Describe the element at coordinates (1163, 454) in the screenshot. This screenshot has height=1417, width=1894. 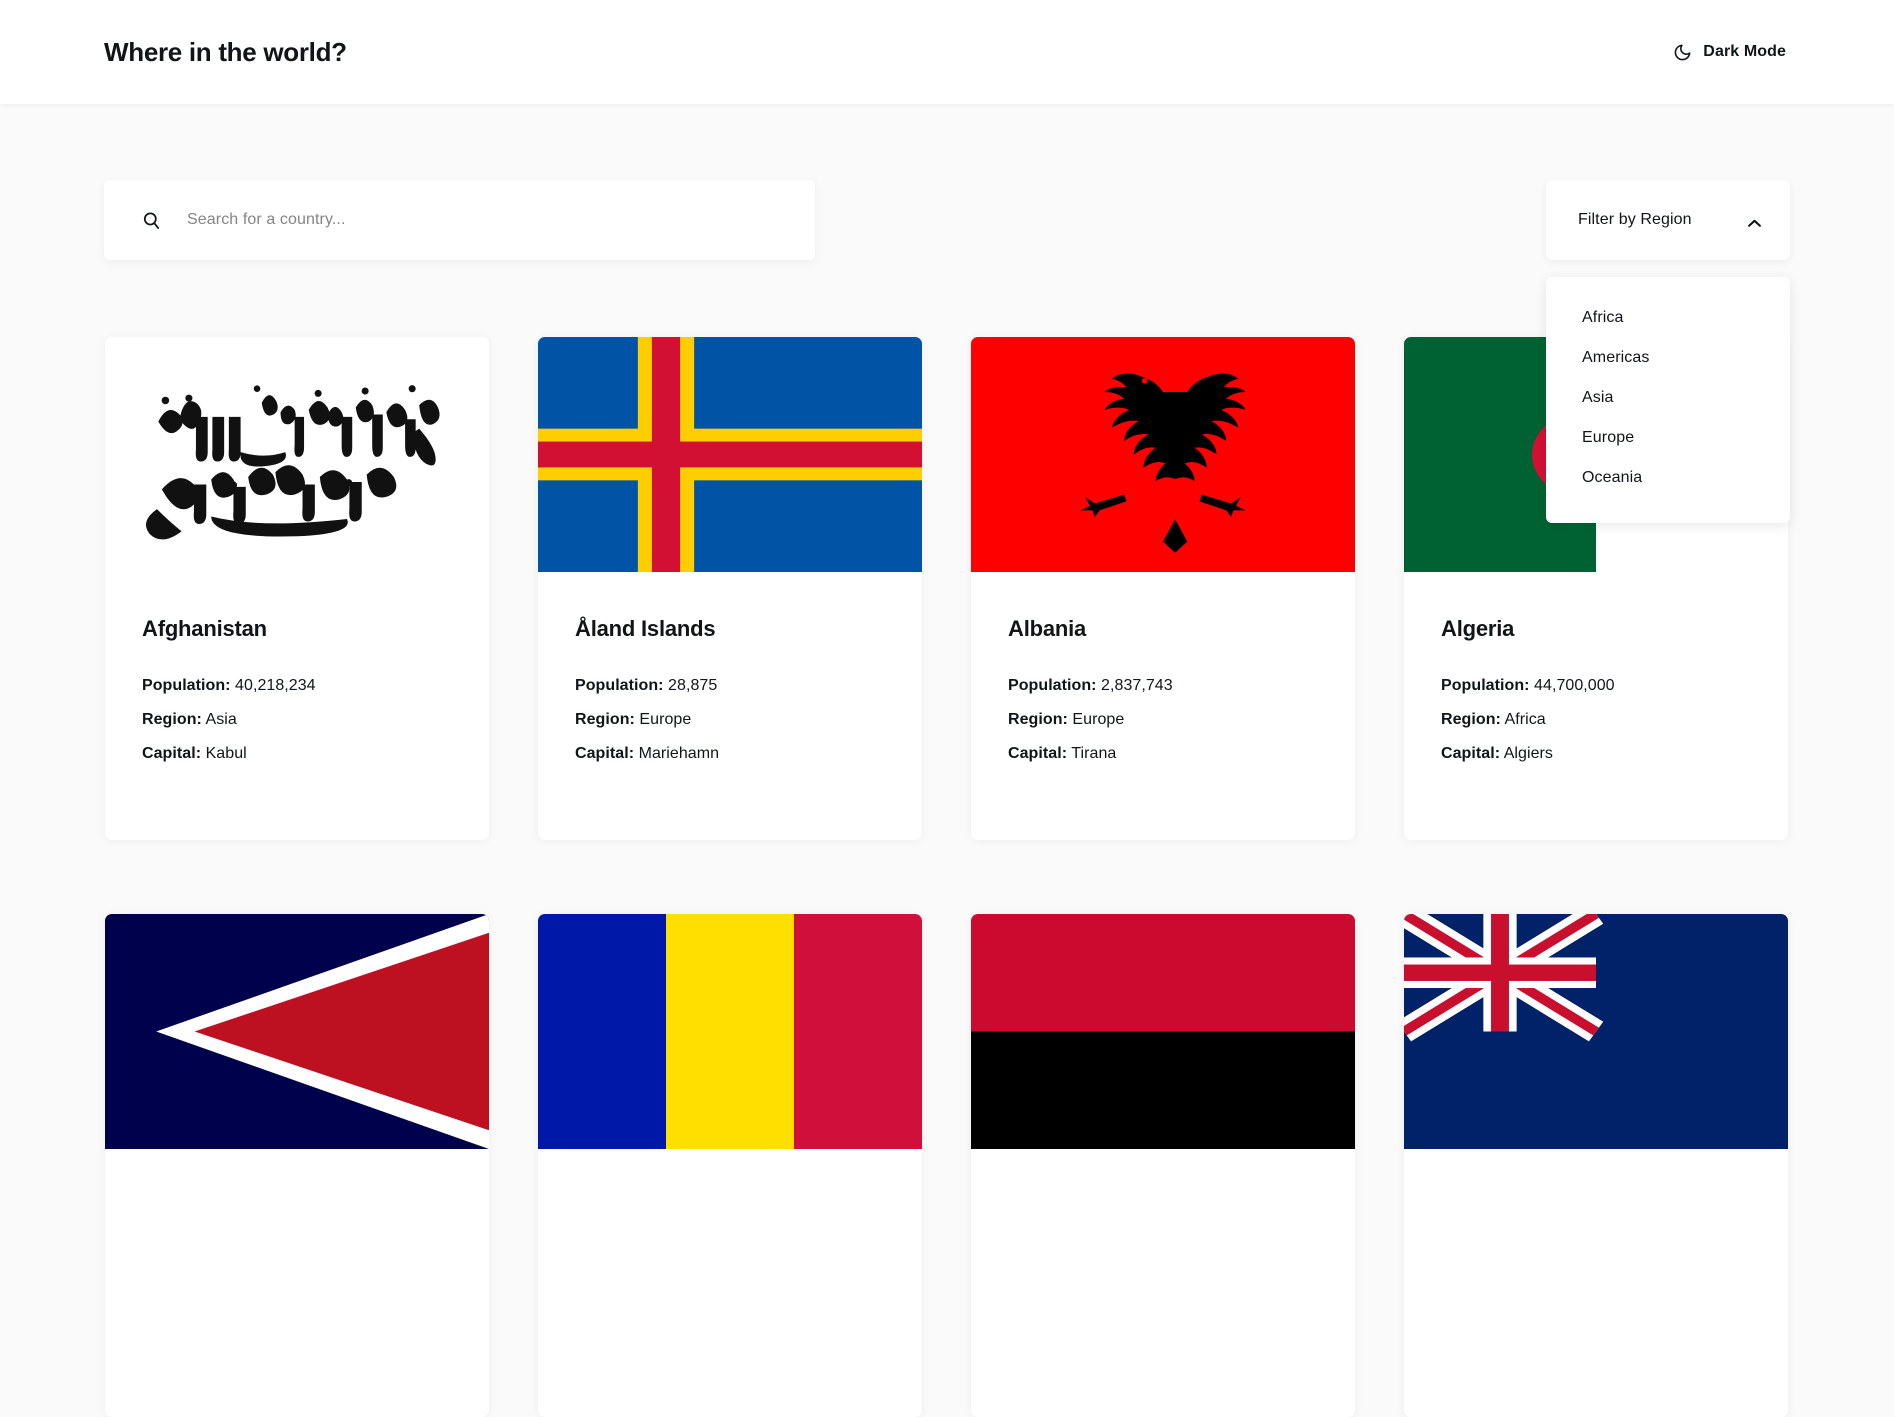
I see `flag-albania` at that location.